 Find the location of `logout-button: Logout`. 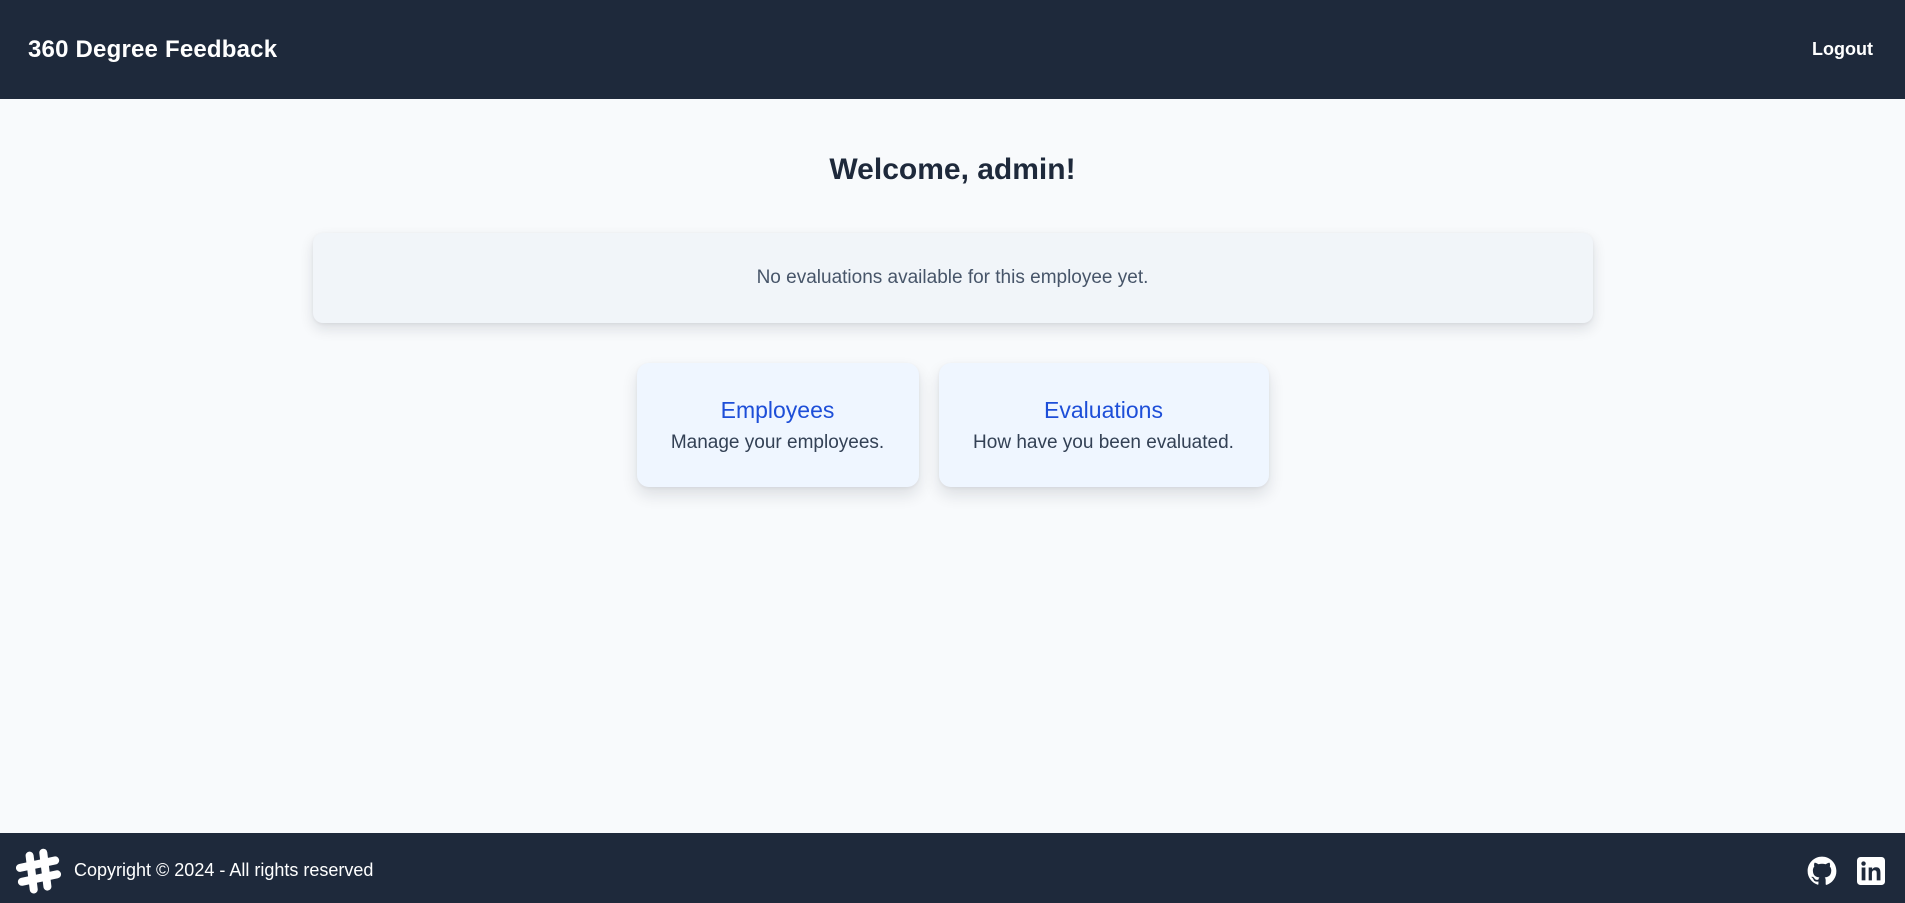

logout-button: Logout is located at coordinates (1842, 49).